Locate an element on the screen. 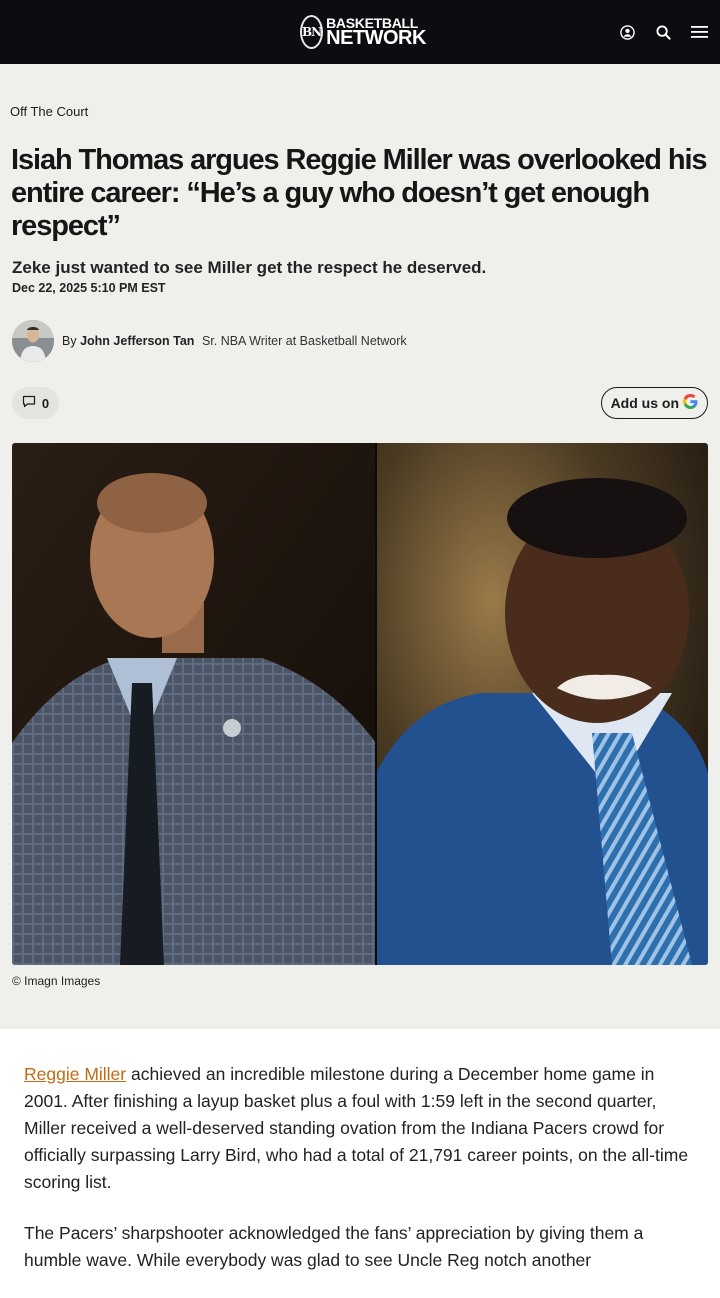 This screenshot has width=720, height=1298. author-name: John Jefferson Tan is located at coordinates (137, 341).